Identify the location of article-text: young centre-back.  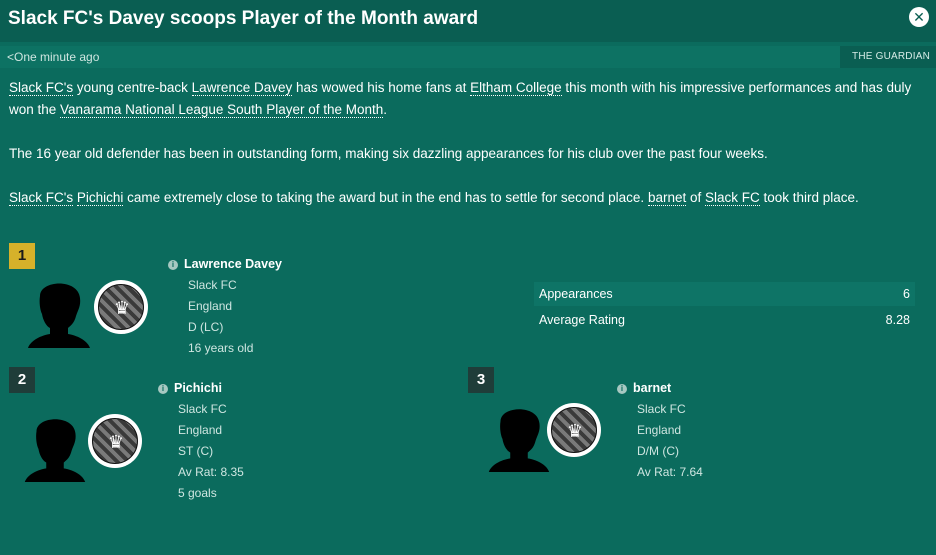
(132, 87).